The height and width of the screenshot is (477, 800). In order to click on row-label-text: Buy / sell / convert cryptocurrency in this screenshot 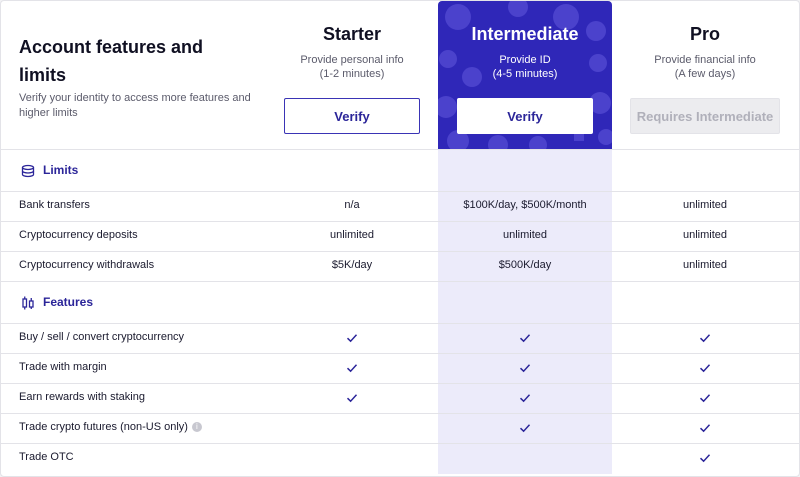, I will do `click(102, 337)`.